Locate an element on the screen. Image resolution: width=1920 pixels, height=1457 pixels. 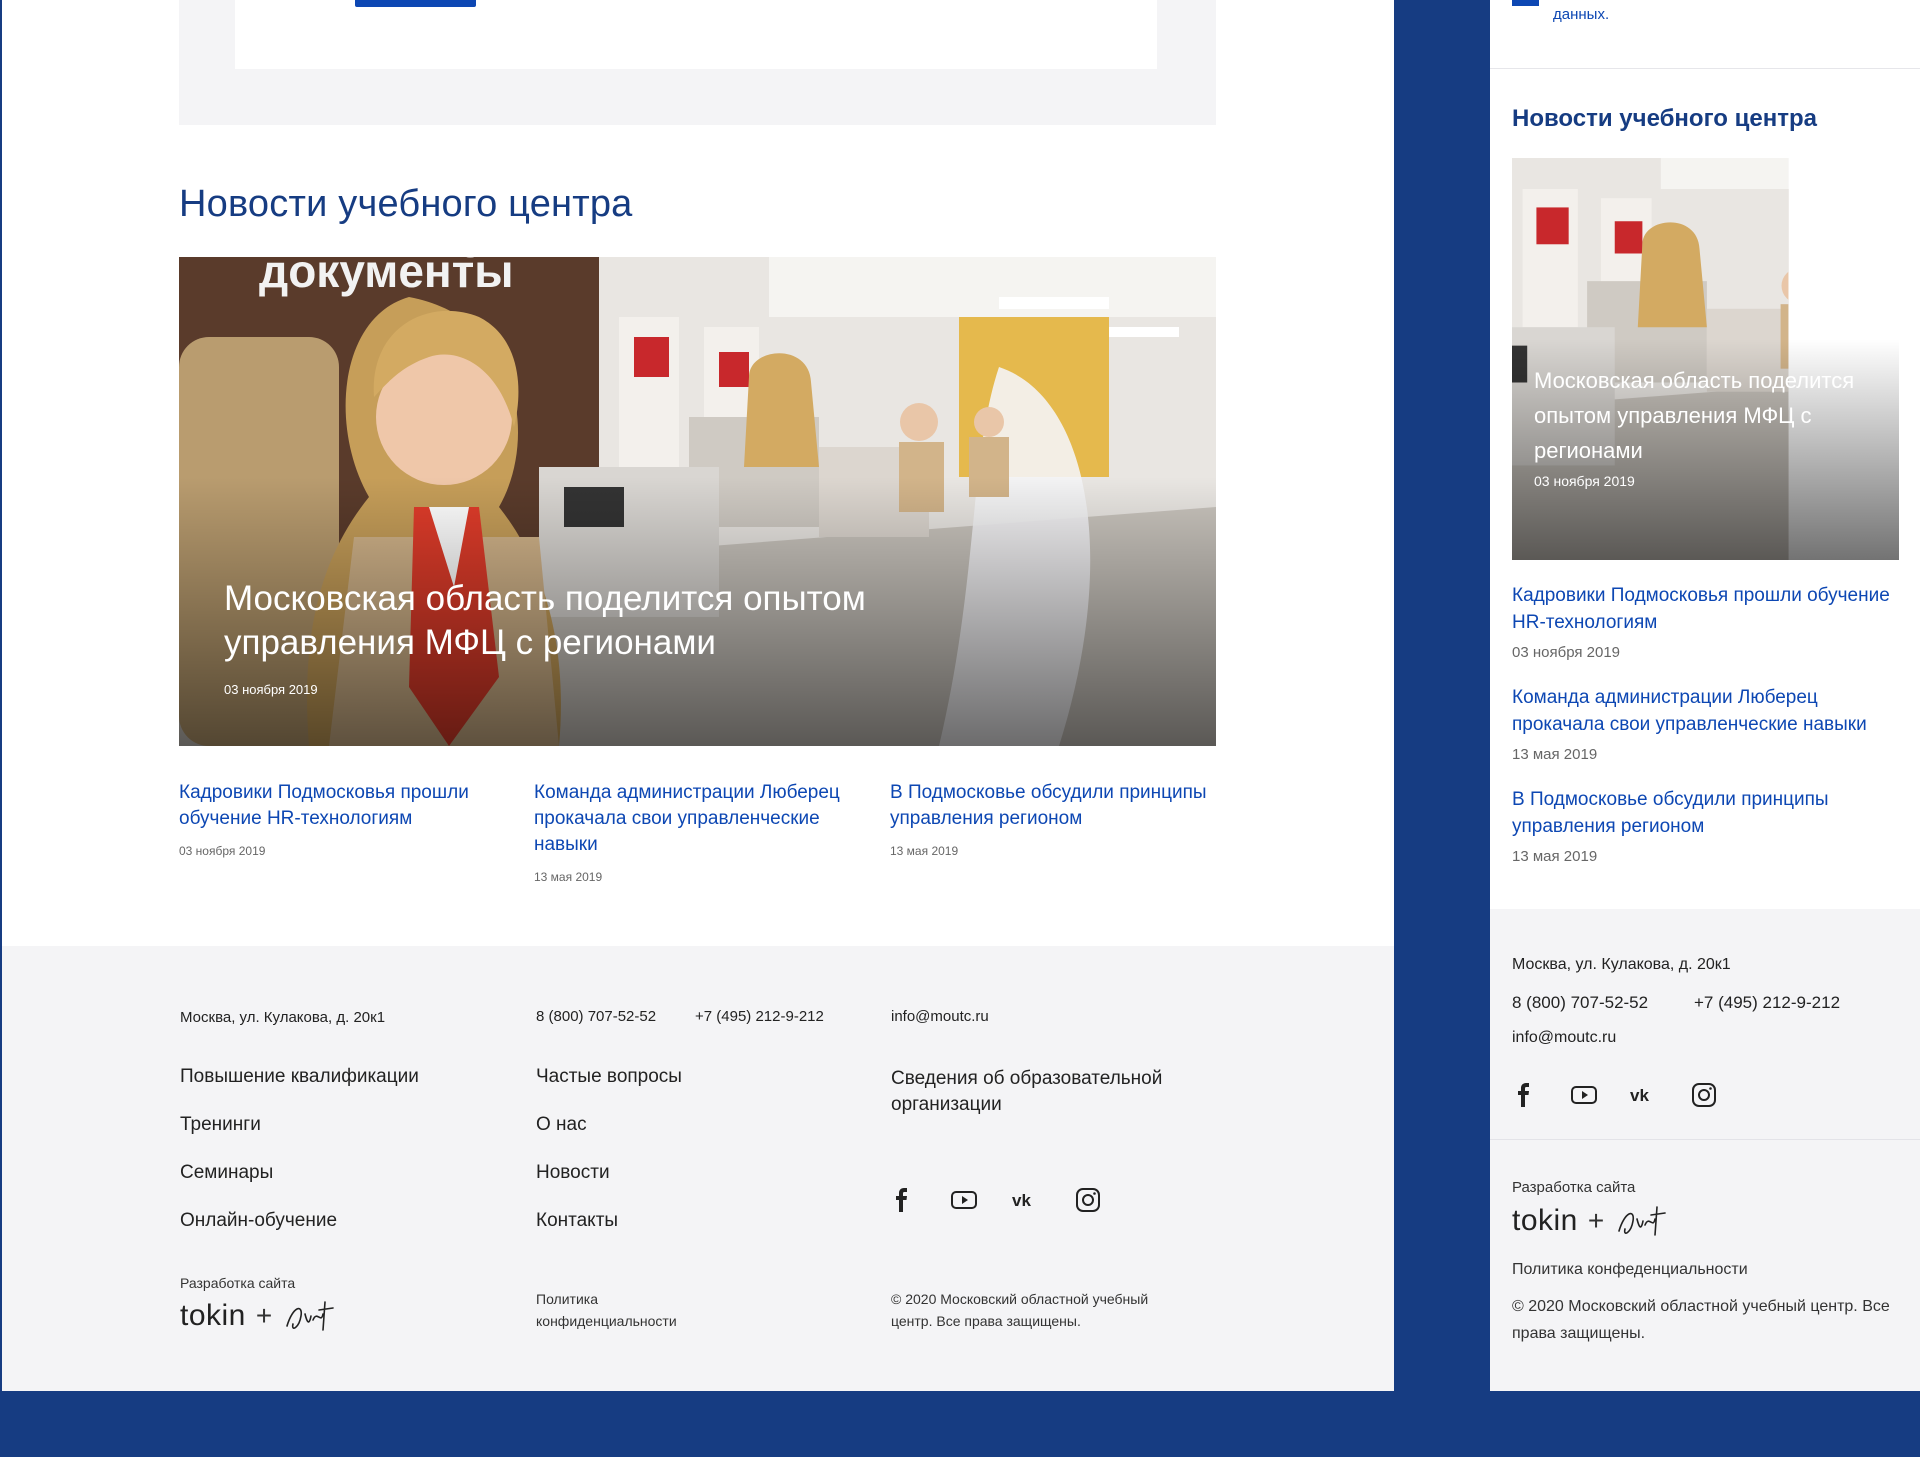
footer-link-org-info: Сведения об образовательной организации is located at coordinates (1051, 1092).